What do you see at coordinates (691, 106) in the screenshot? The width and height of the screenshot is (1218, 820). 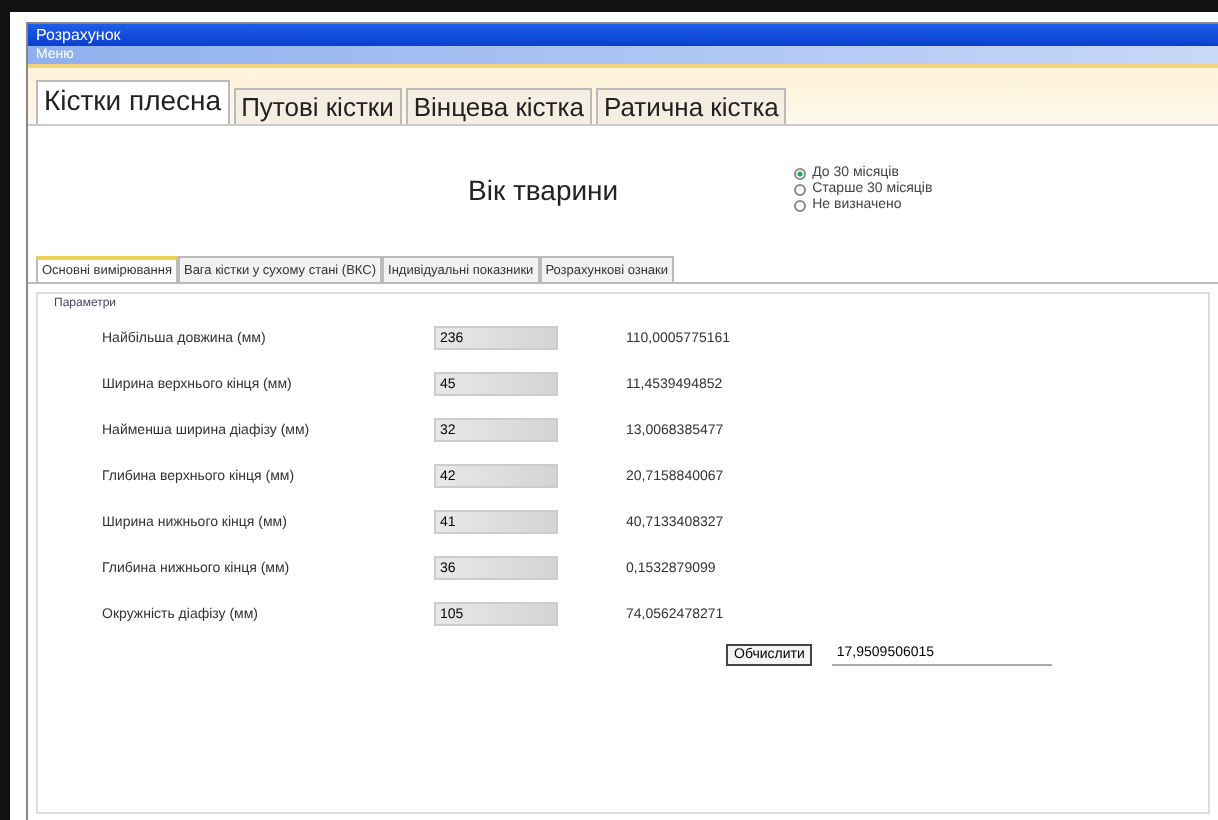 I see `tab: Ратична кістка` at bounding box center [691, 106].